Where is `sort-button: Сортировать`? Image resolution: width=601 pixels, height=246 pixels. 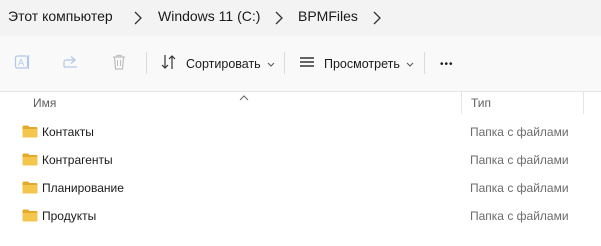 sort-button: Сортировать is located at coordinates (217, 64).